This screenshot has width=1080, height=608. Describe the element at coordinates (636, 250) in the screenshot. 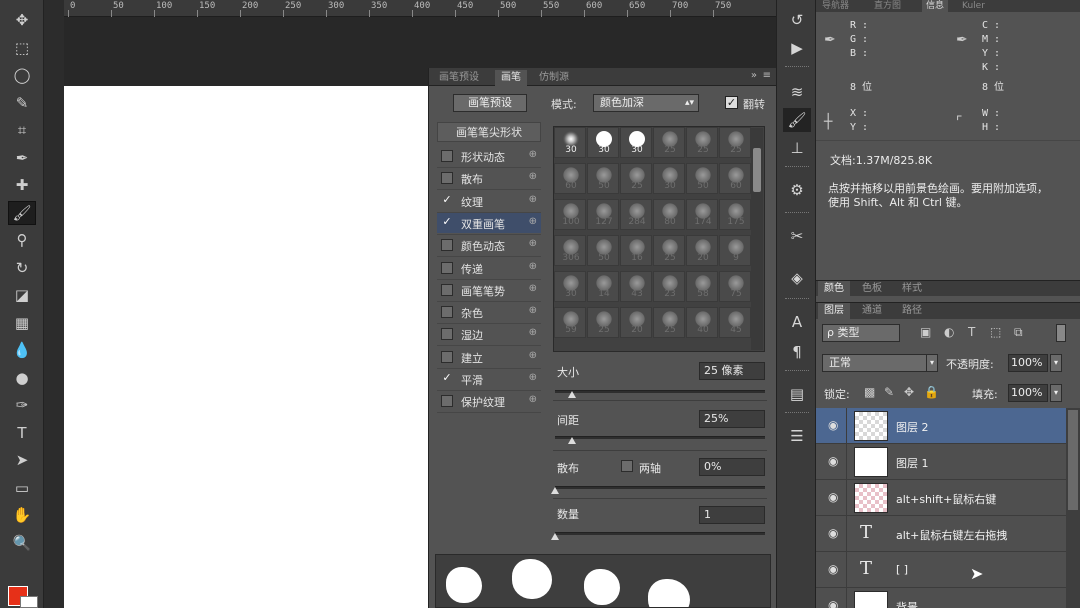

I see `brush-tip: 16` at that location.